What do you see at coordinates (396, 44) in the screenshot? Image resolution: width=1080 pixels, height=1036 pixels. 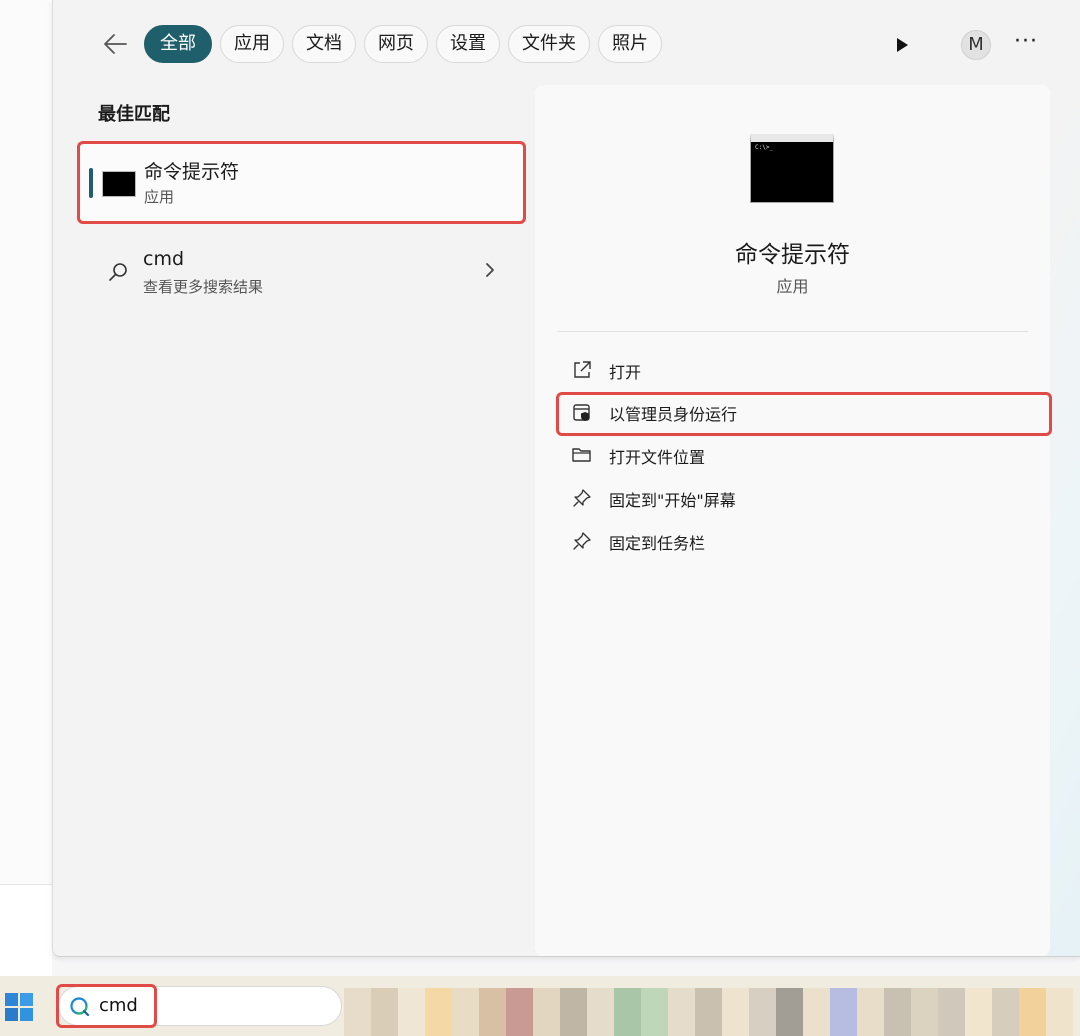 I see `tab-web: 网页` at bounding box center [396, 44].